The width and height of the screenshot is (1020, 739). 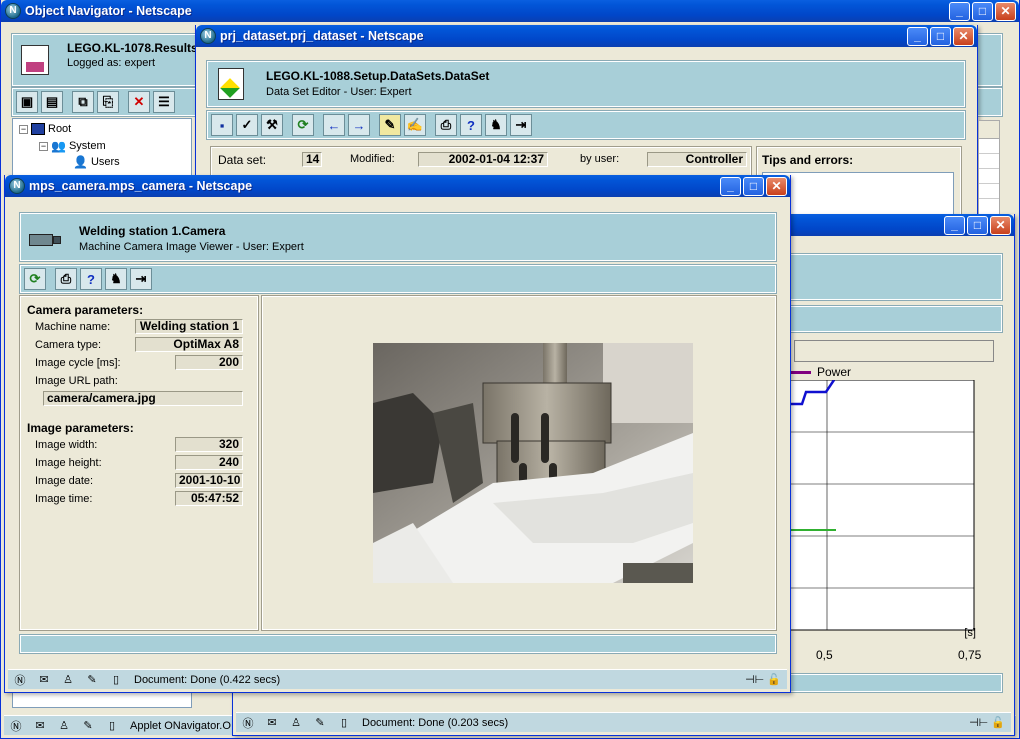 I want to click on properties-icon: ☰, so click(x=164, y=102).